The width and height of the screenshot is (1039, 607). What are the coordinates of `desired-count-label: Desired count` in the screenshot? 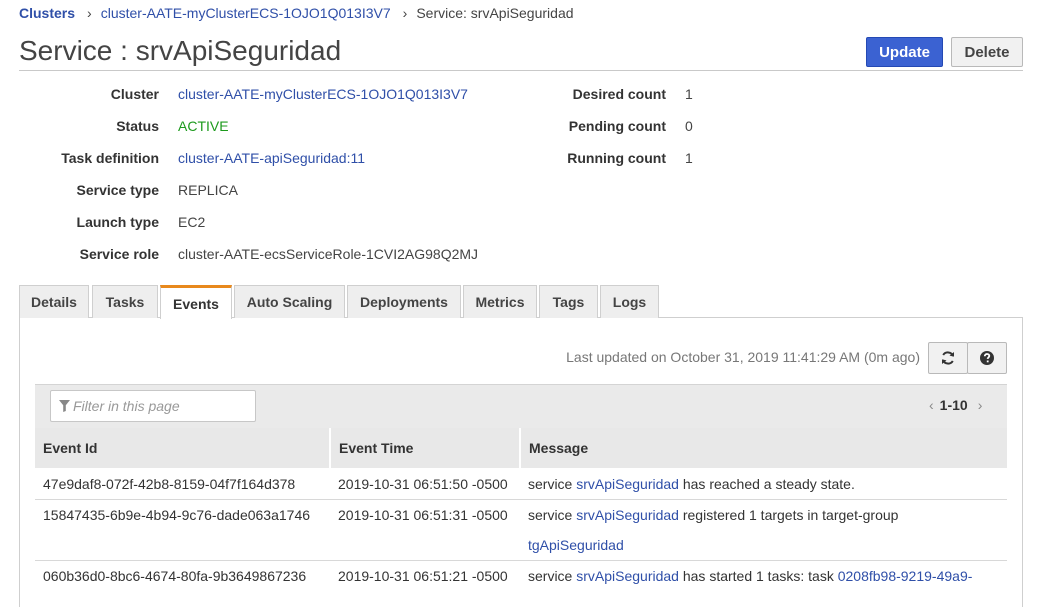 It's located at (619, 94).